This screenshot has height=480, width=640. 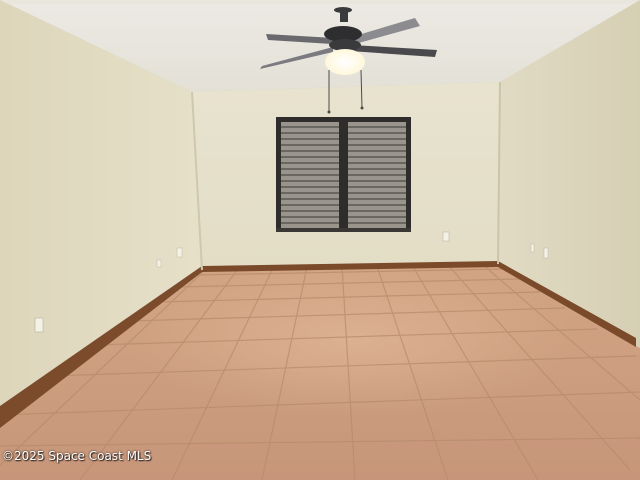 What do you see at coordinates (446, 236) in the screenshot?
I see `outlet-back-right` at bounding box center [446, 236].